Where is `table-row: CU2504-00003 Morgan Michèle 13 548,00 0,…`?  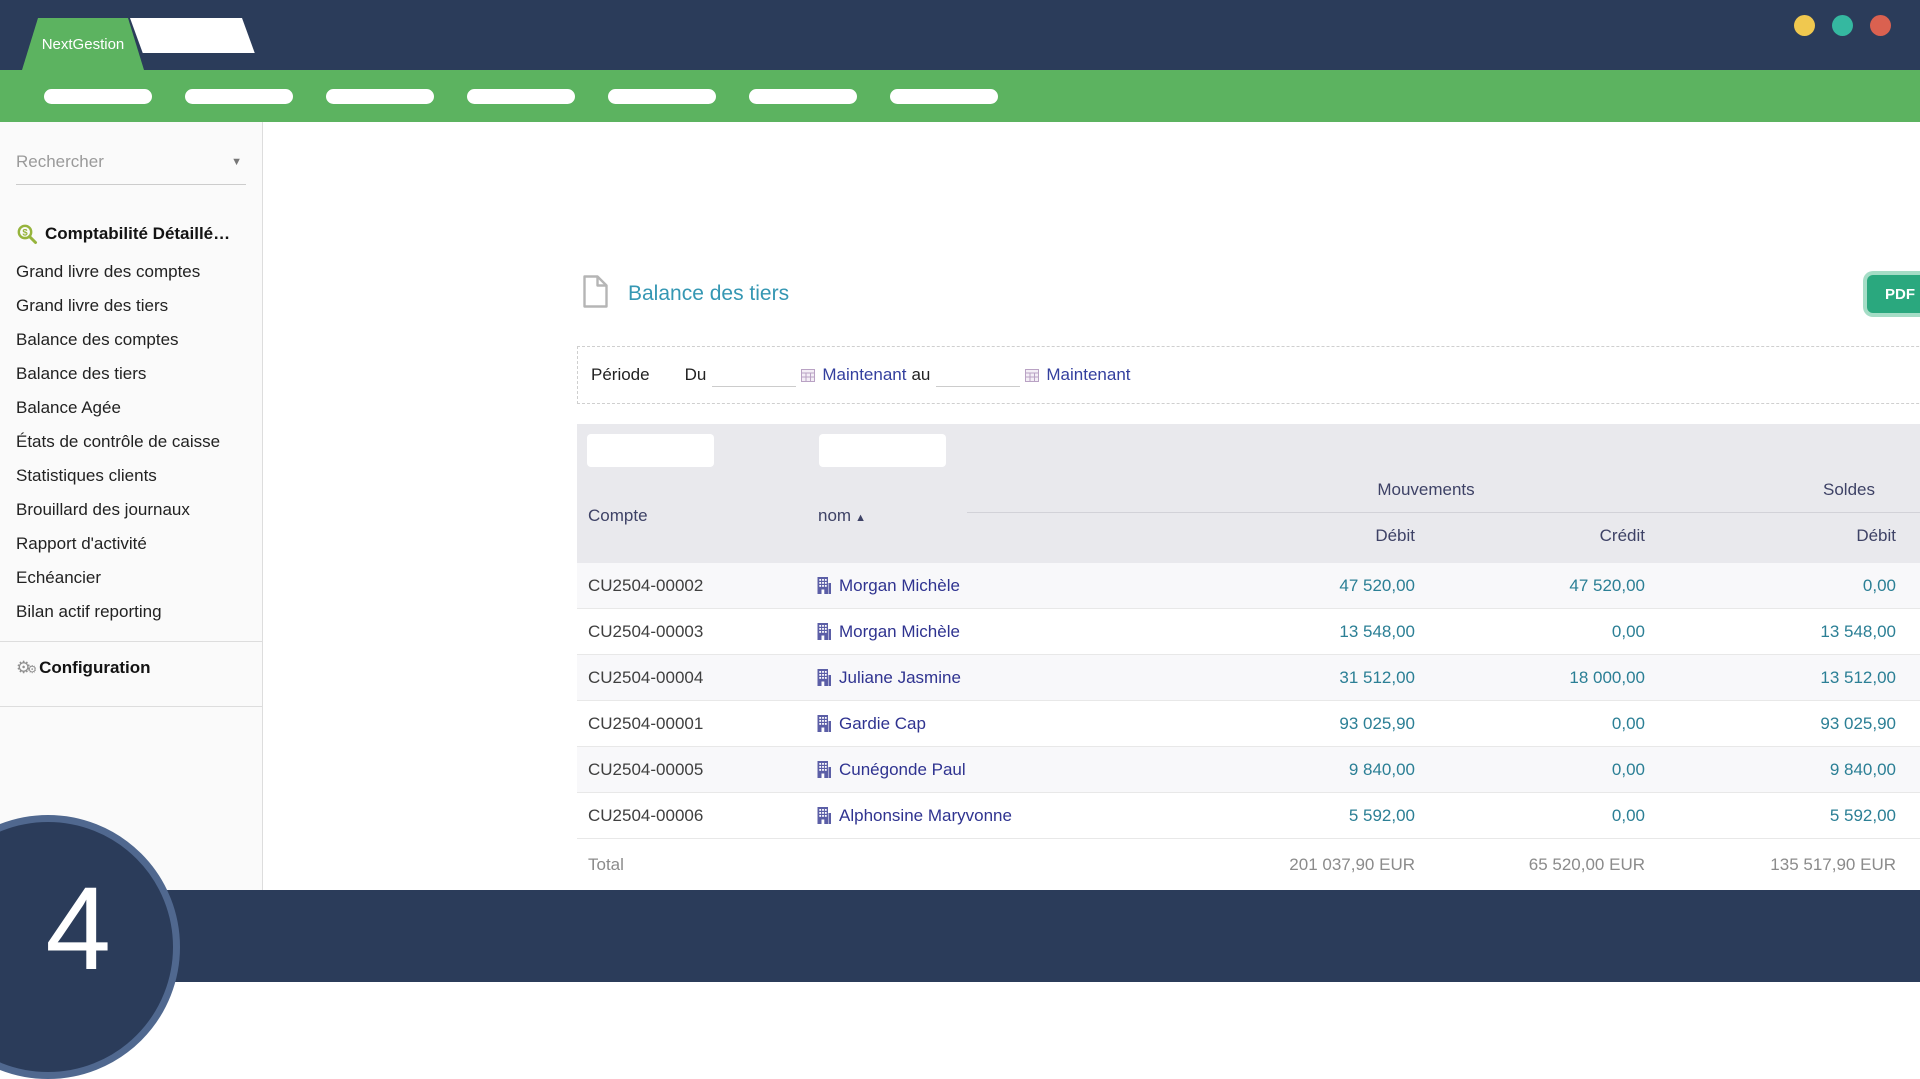 table-row: CU2504-00003 Morgan Michèle 13 548,00 0,… is located at coordinates (1248, 632).